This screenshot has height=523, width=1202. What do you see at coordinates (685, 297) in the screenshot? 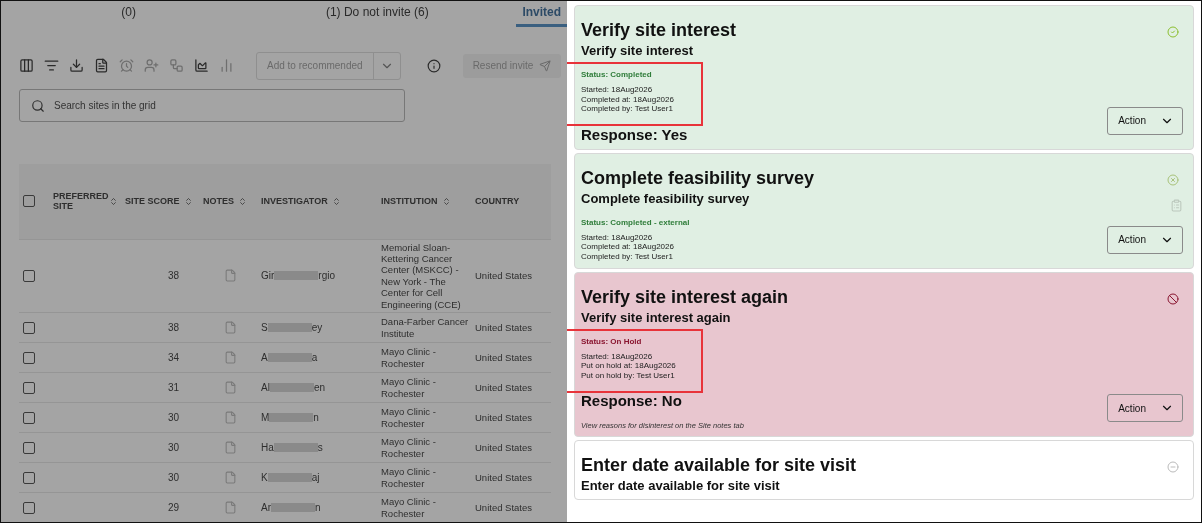
I see `task-title: Verify site interest again` at bounding box center [685, 297].